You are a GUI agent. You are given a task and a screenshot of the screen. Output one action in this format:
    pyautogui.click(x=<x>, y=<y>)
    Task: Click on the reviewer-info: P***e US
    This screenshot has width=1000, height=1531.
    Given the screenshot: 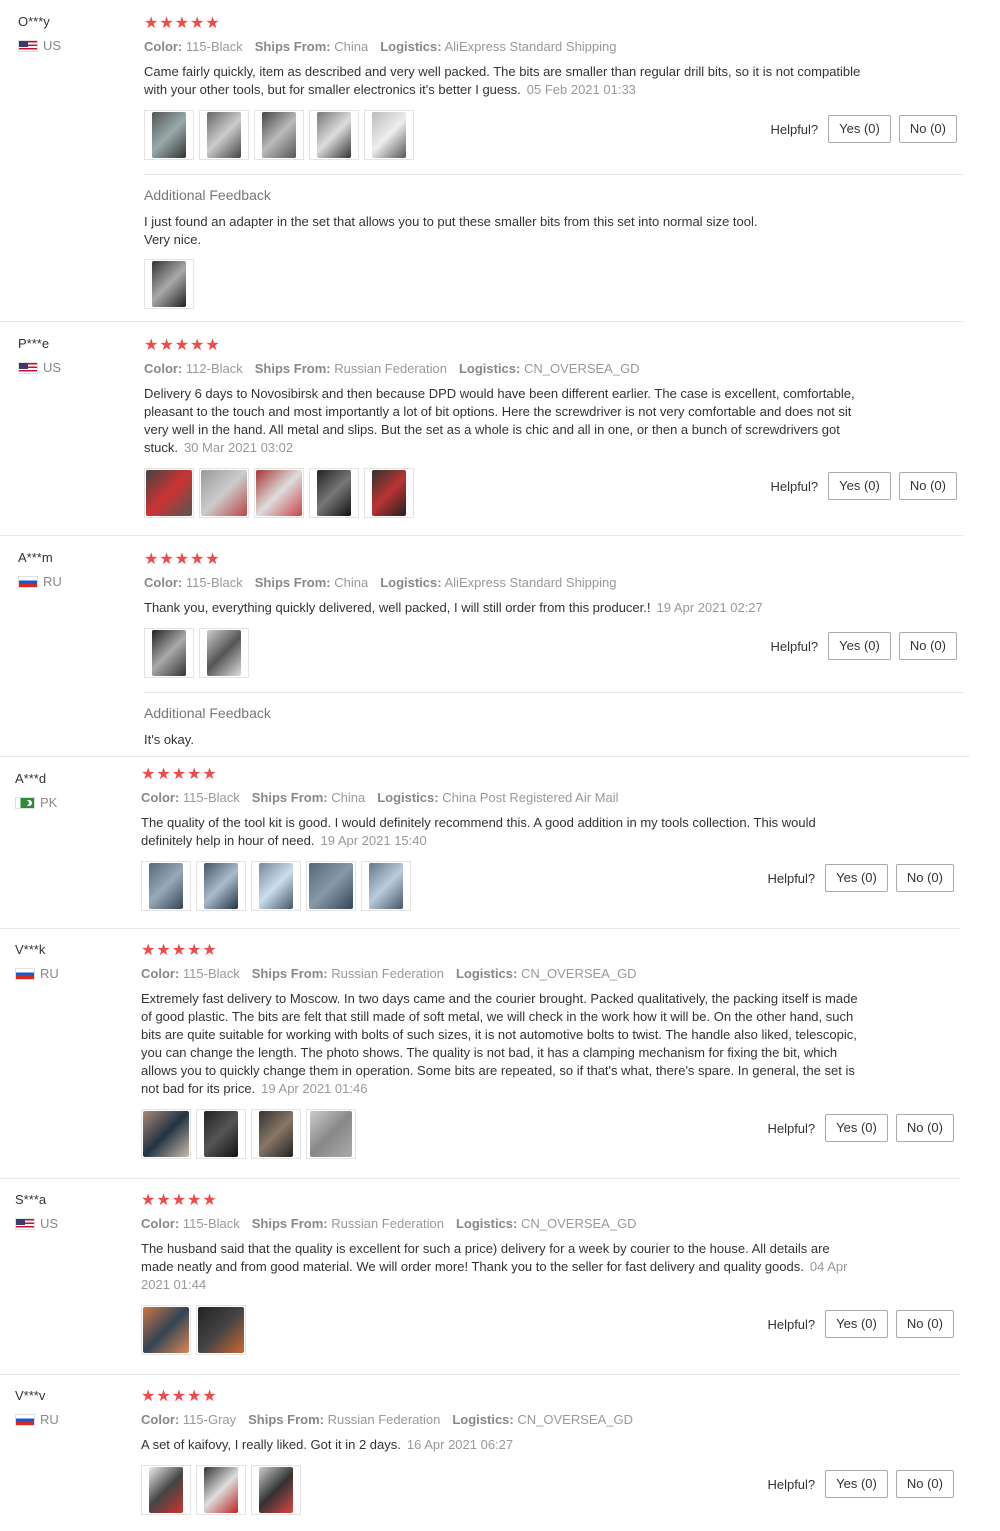 What is the action you would take?
    pyautogui.click(x=39, y=355)
    